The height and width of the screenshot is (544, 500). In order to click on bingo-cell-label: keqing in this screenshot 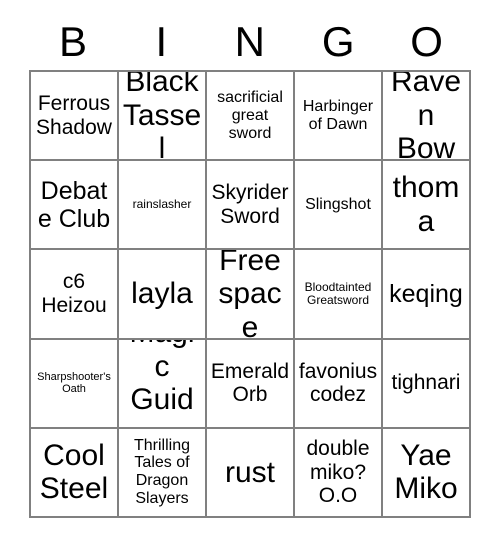, I will do `click(426, 293)`.